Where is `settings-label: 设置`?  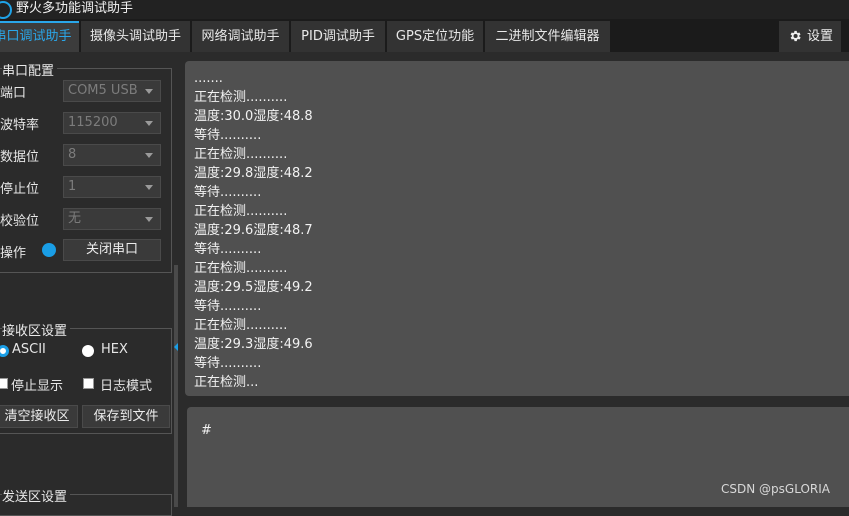 settings-label: 设置 is located at coordinates (820, 36).